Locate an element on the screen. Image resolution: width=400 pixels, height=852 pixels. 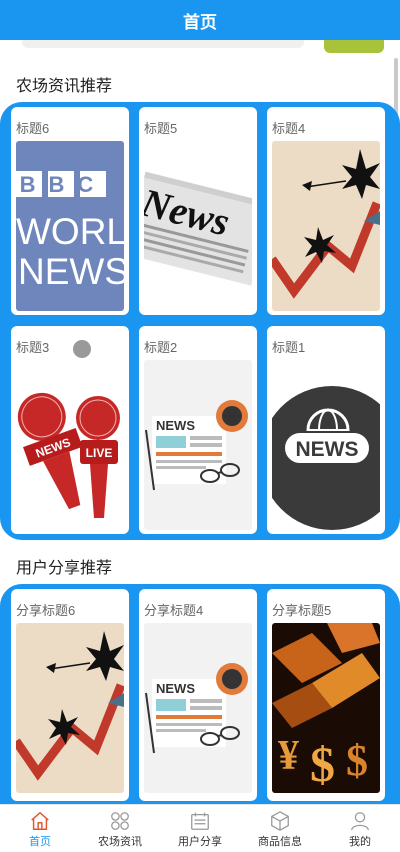
news-card: 标题6 BBC WORLD NEWS is located at coordinates (70, 211).